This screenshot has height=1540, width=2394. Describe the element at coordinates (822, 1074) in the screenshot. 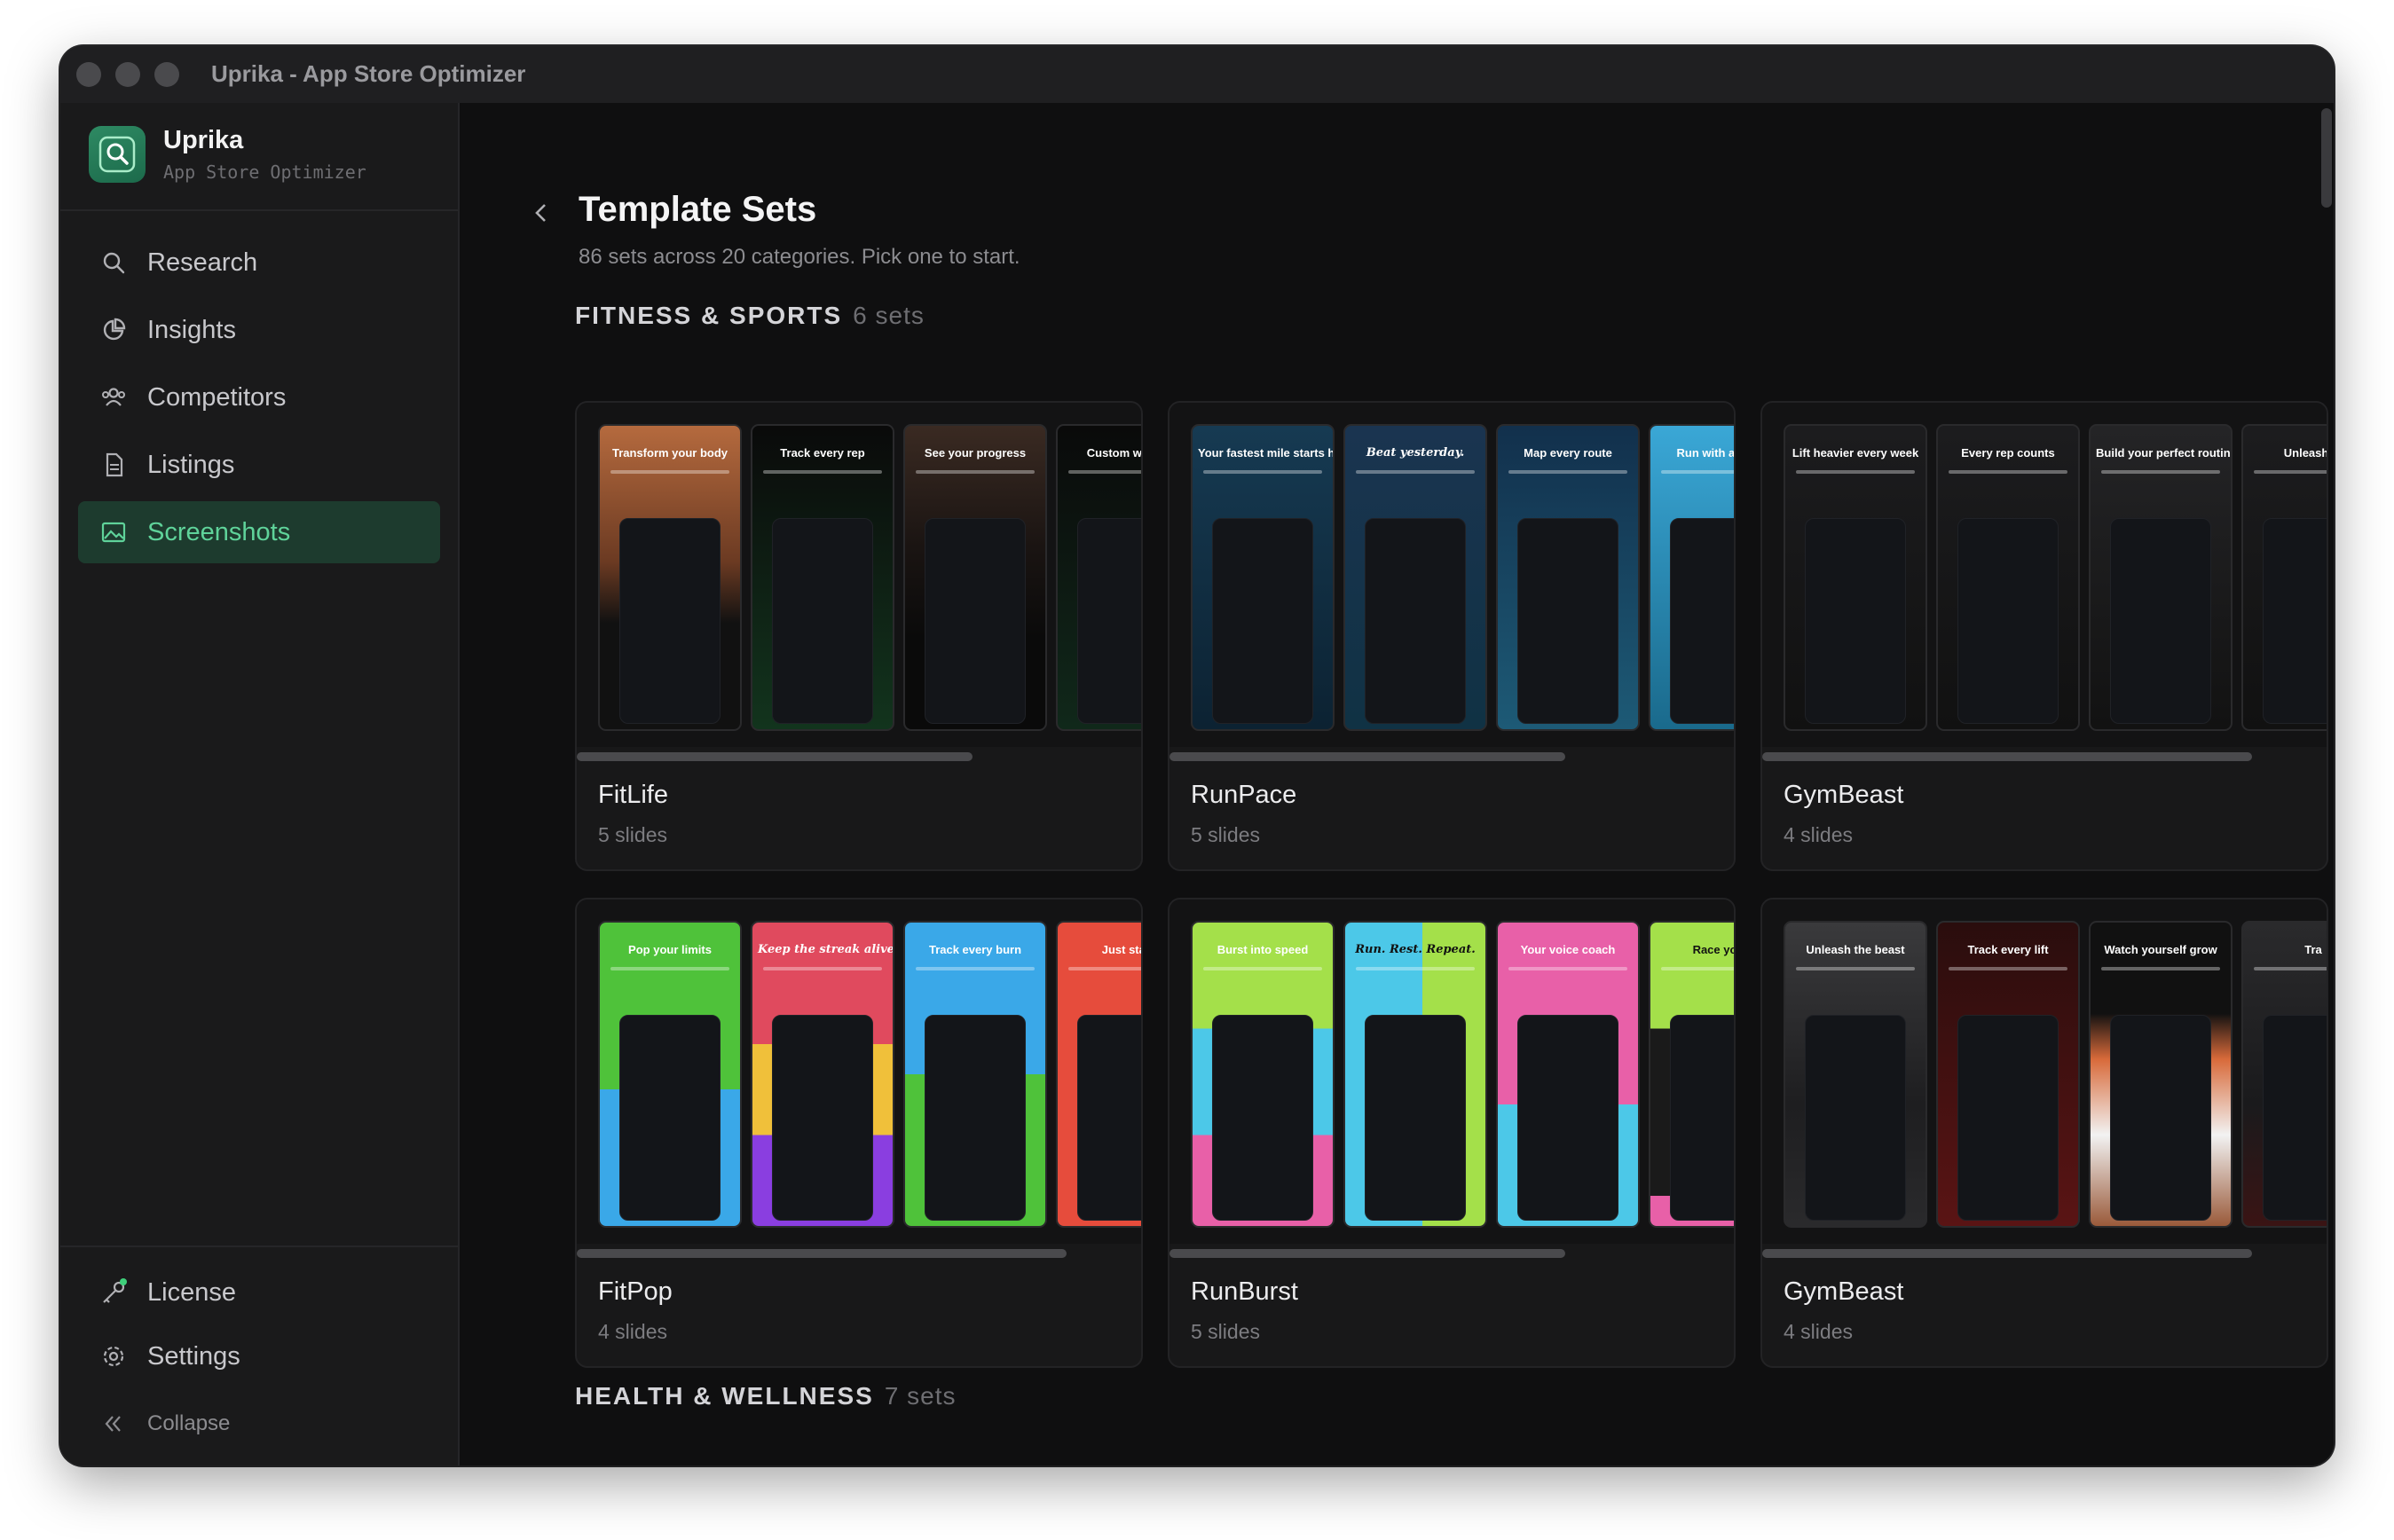

I see `slide-thumbnail: Keep the streak alive.` at that location.